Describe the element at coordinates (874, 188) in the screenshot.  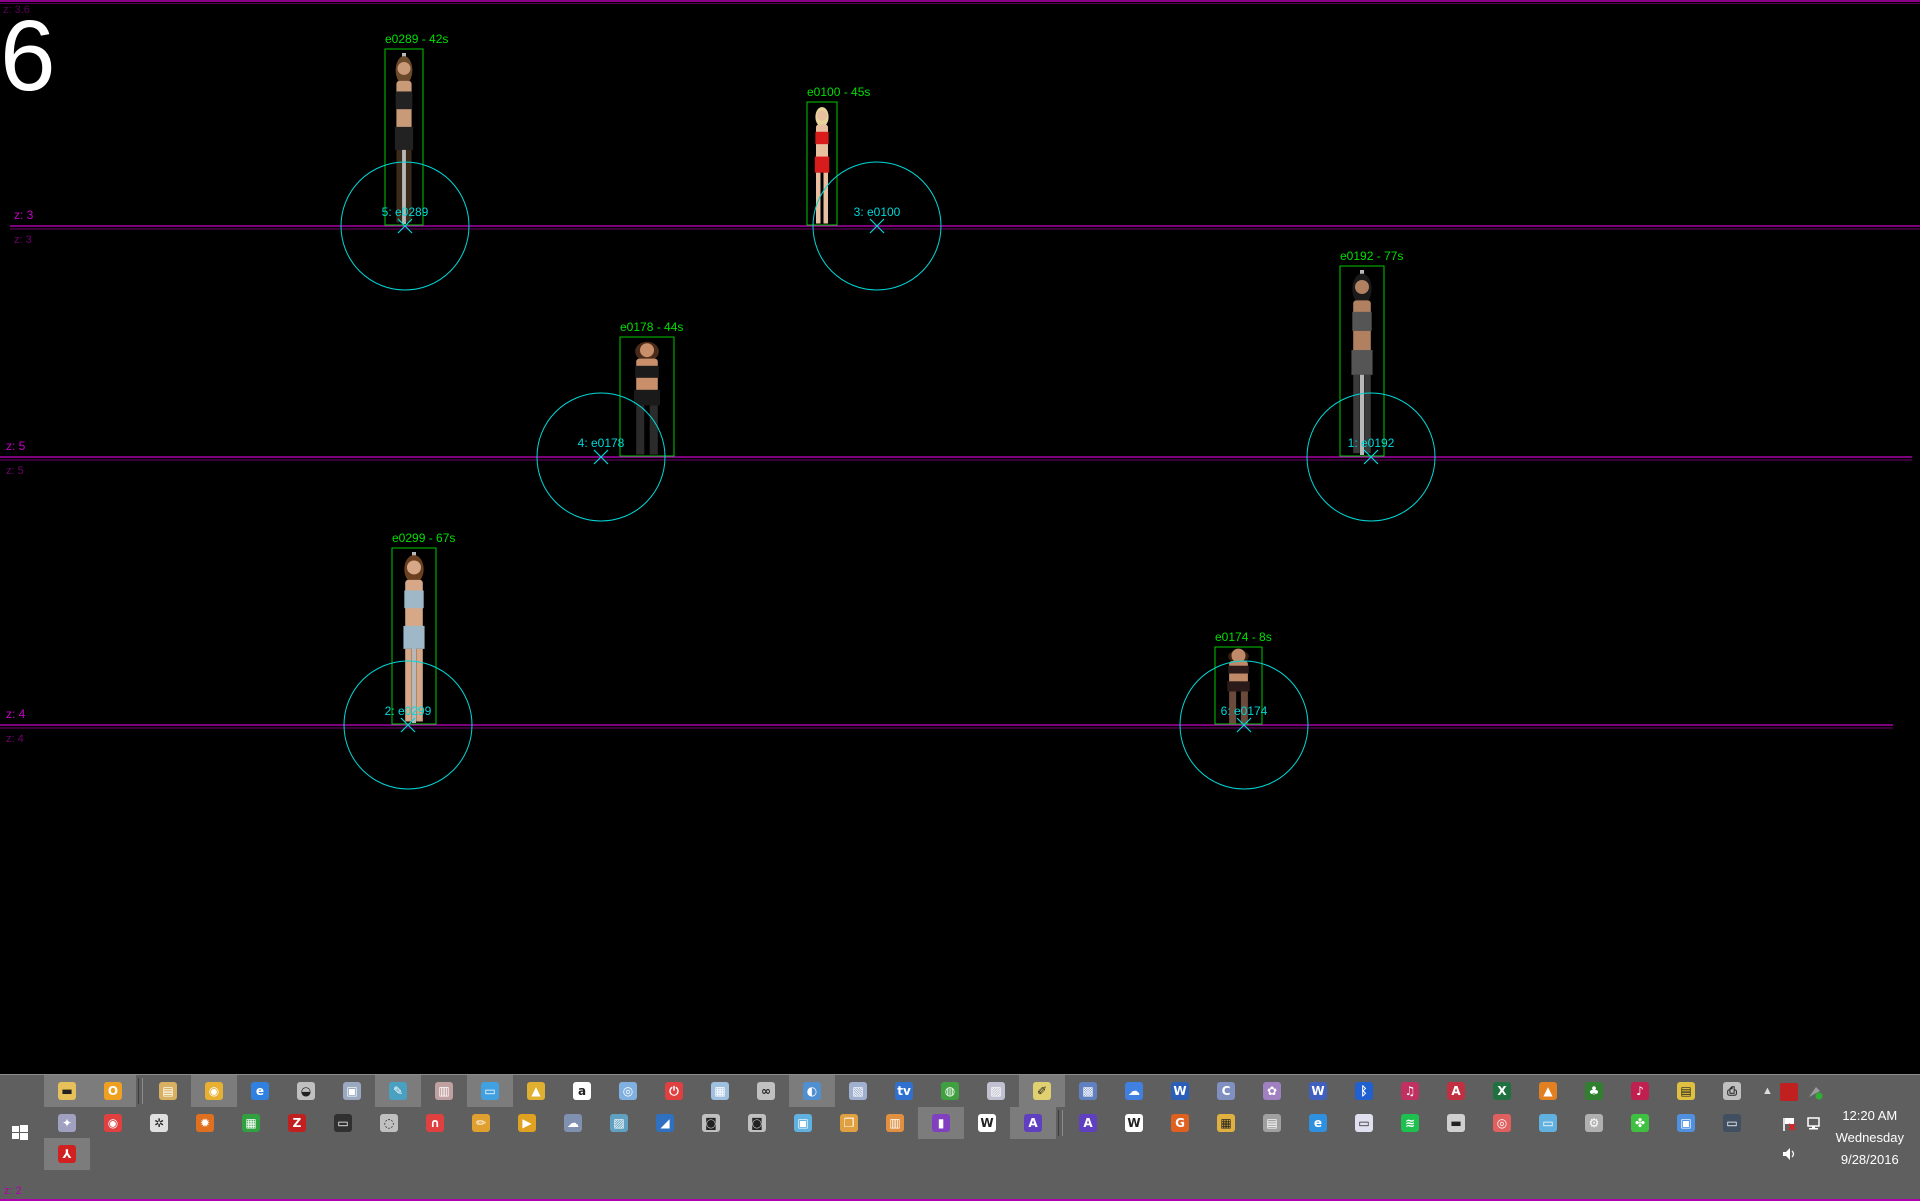
I see `dancer-2: e0100 - 45s 3: e0100` at that location.